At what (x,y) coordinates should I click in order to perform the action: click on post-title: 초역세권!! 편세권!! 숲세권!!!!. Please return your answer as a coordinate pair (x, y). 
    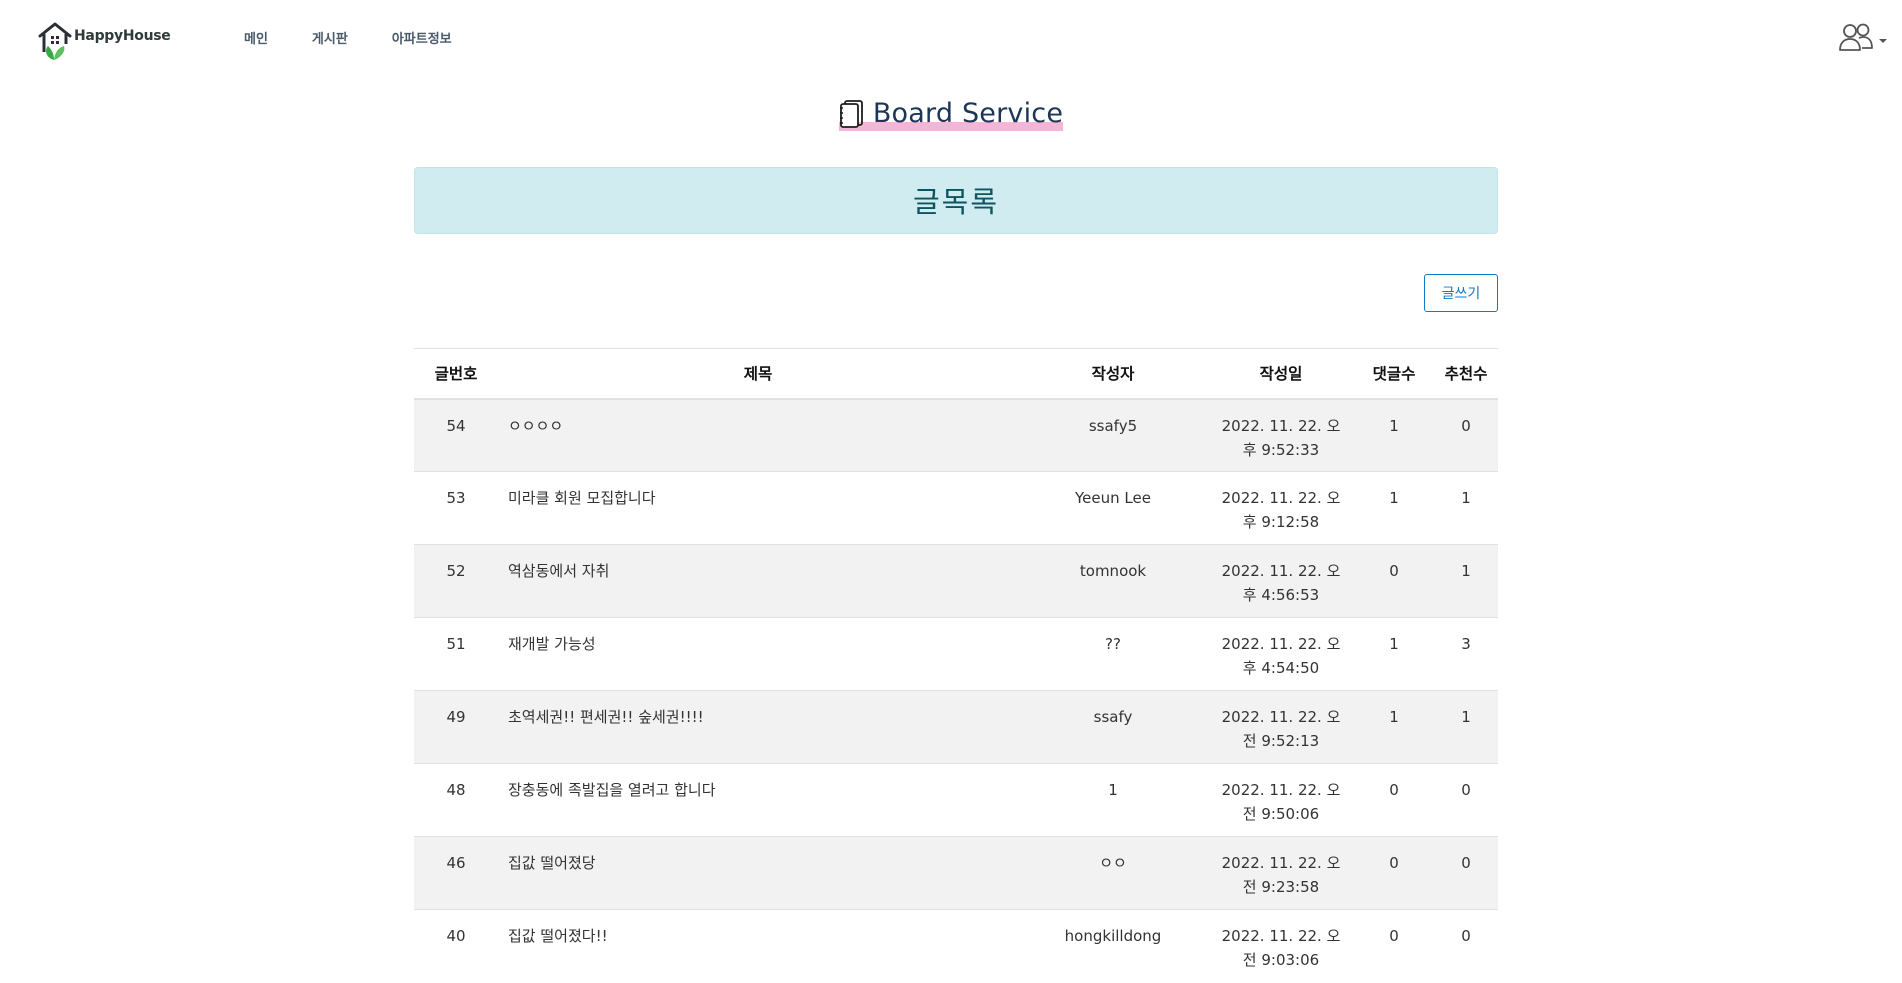
    Looking at the image, I should click on (758, 727).